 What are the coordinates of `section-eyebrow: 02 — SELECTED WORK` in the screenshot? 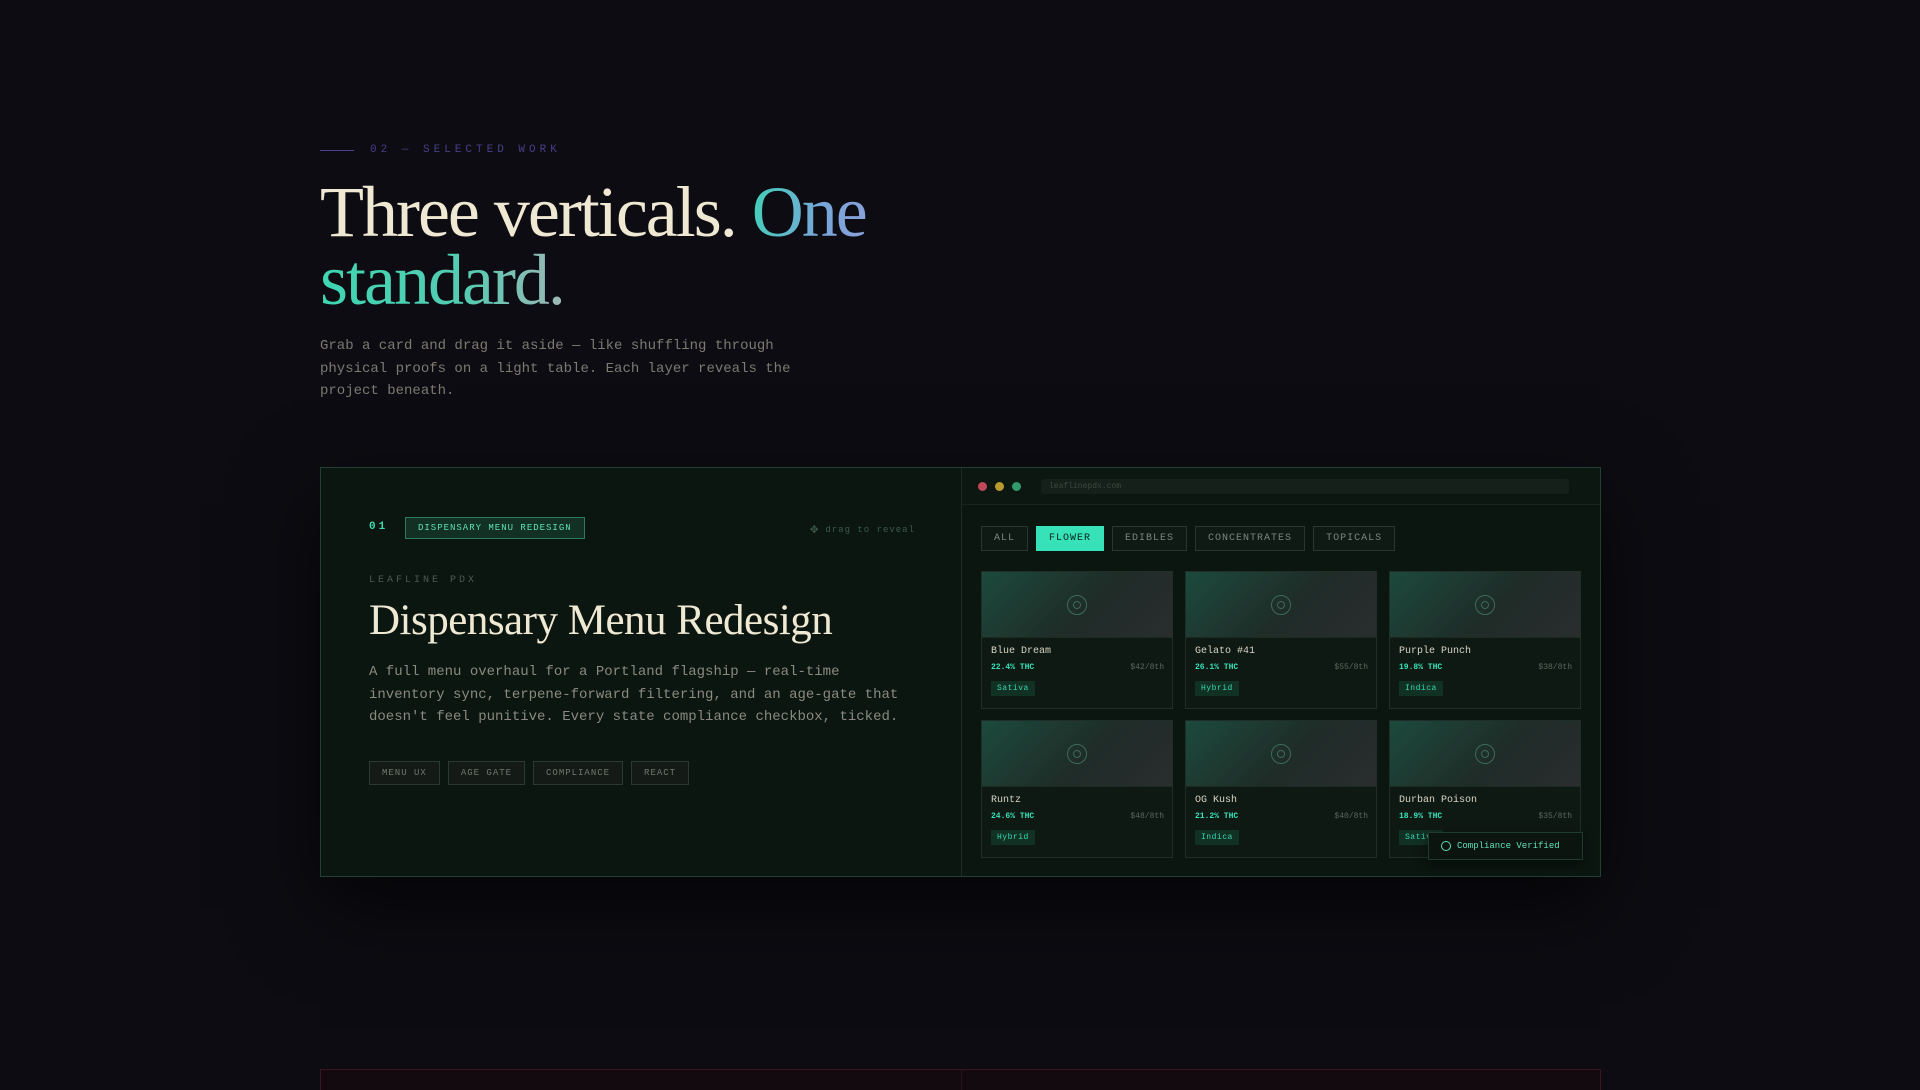 It's located at (440, 150).